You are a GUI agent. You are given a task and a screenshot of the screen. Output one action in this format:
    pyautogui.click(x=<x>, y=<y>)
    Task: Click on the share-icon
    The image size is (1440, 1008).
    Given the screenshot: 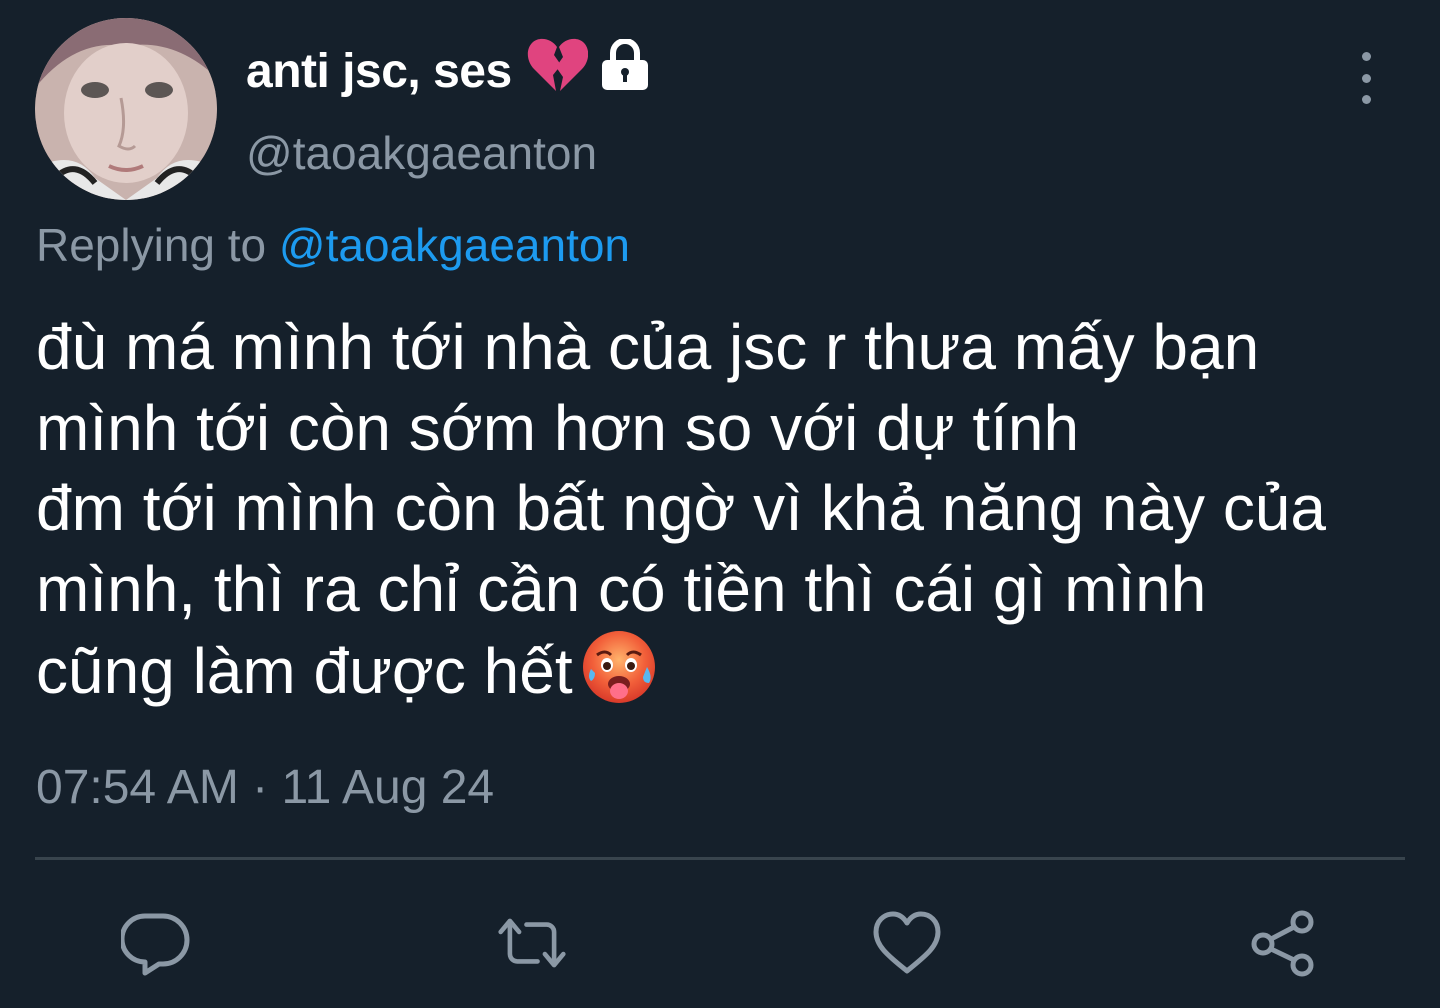 What is the action you would take?
    pyautogui.click(x=1282, y=943)
    